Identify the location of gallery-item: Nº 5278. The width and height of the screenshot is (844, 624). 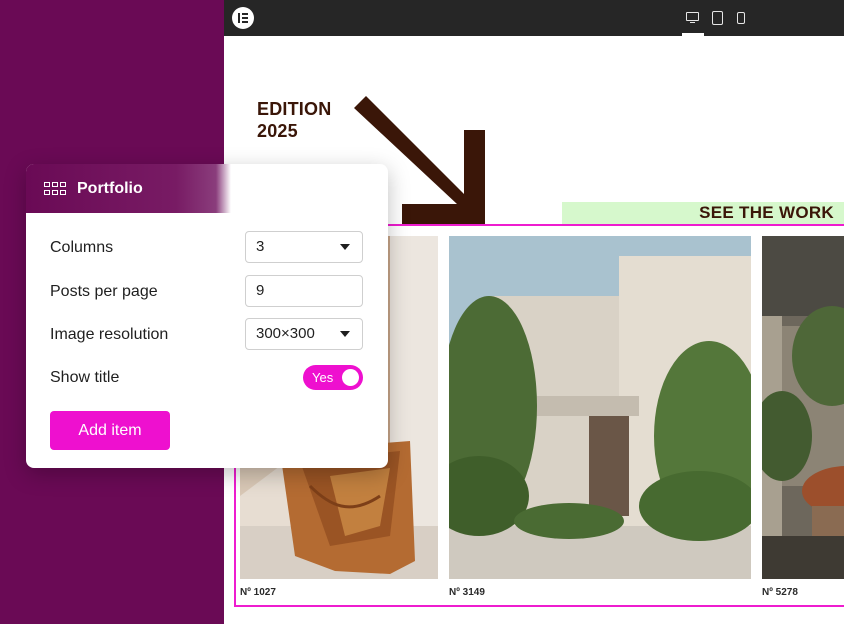
(803, 417).